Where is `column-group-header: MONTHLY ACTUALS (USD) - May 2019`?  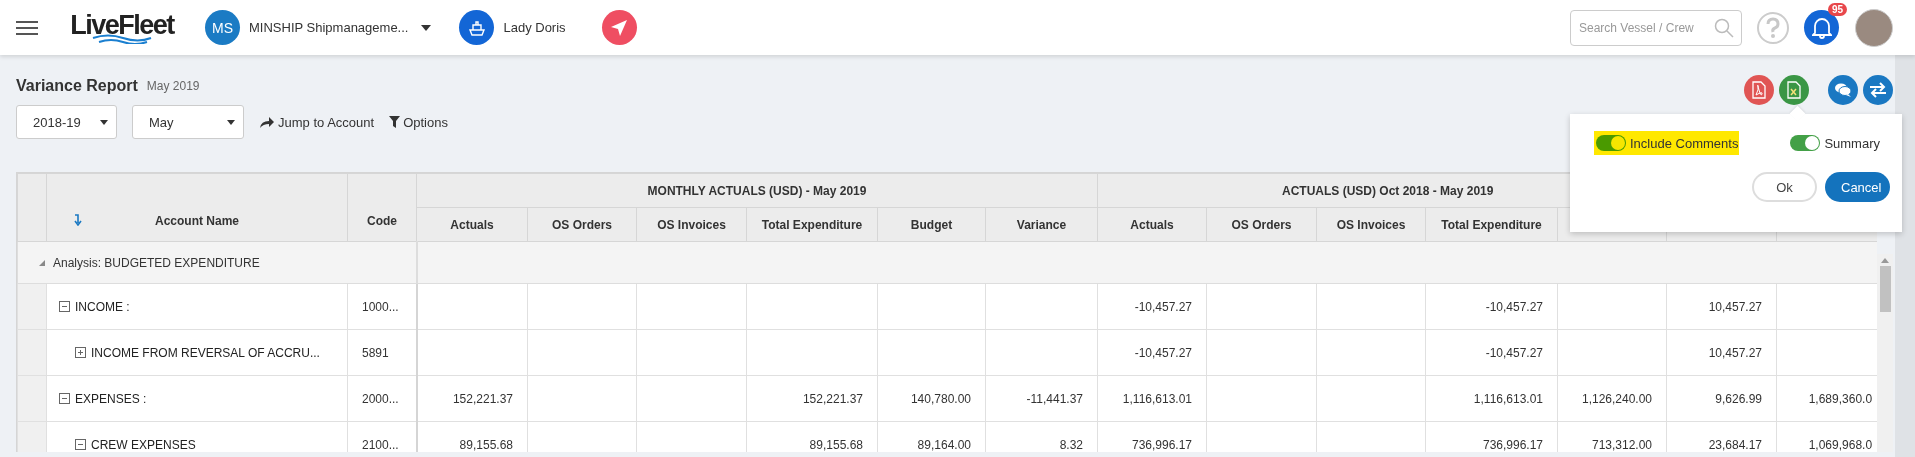 column-group-header: MONTHLY ACTUALS (USD) - May 2019 is located at coordinates (757, 190).